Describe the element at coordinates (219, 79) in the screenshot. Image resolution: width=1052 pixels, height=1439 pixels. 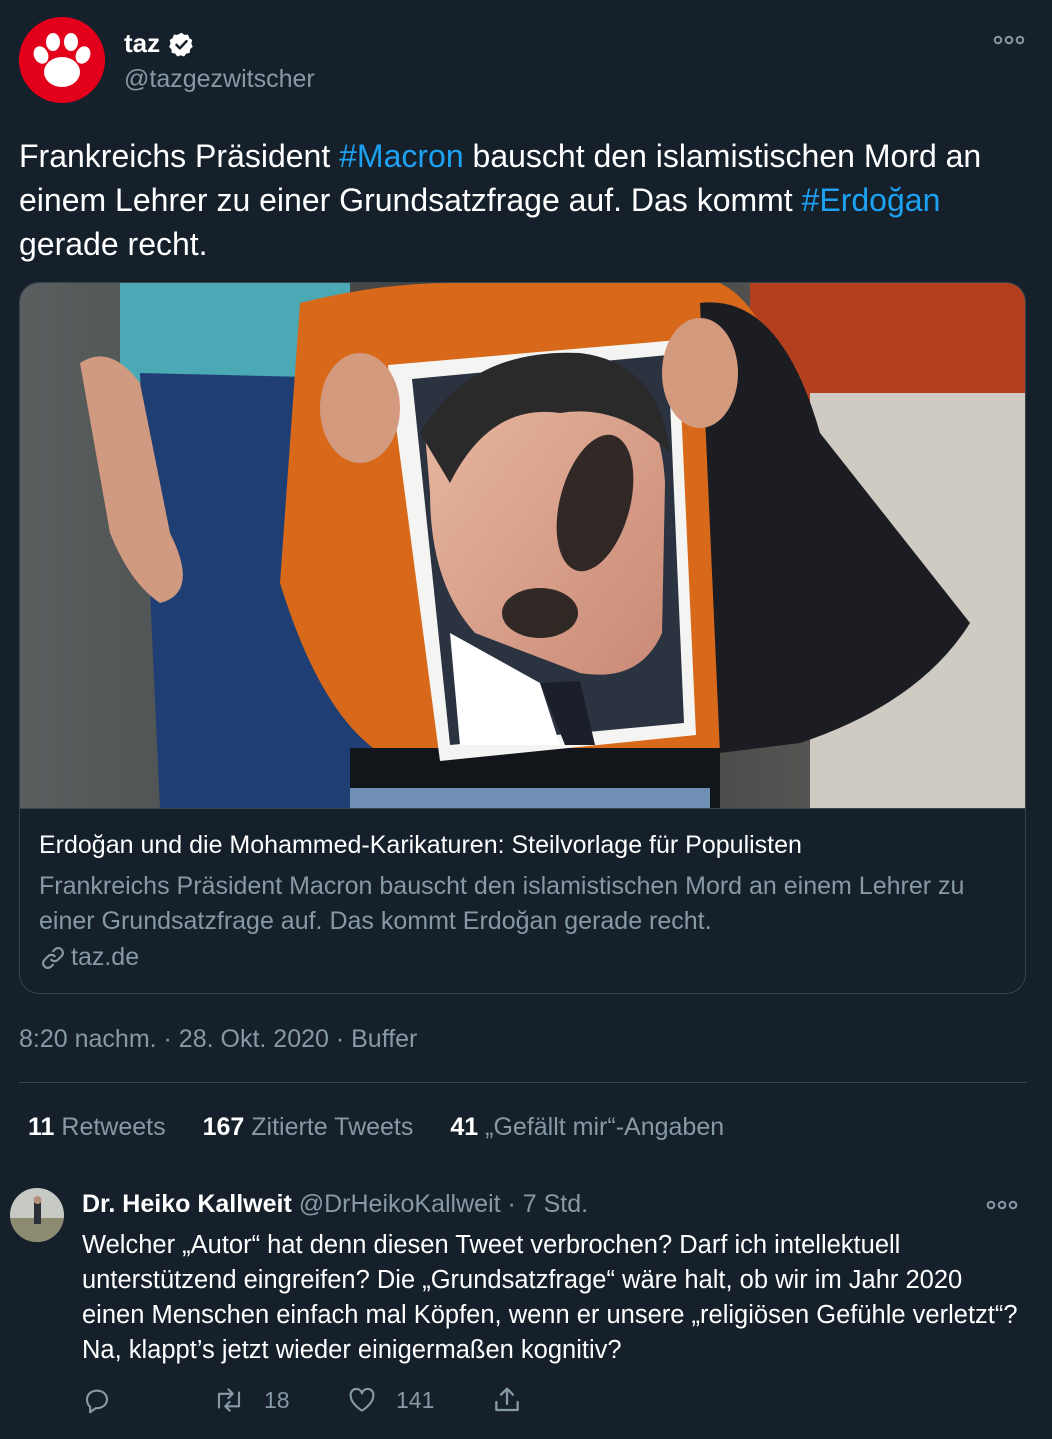
I see `author-handle: @tazgezwitscher` at that location.